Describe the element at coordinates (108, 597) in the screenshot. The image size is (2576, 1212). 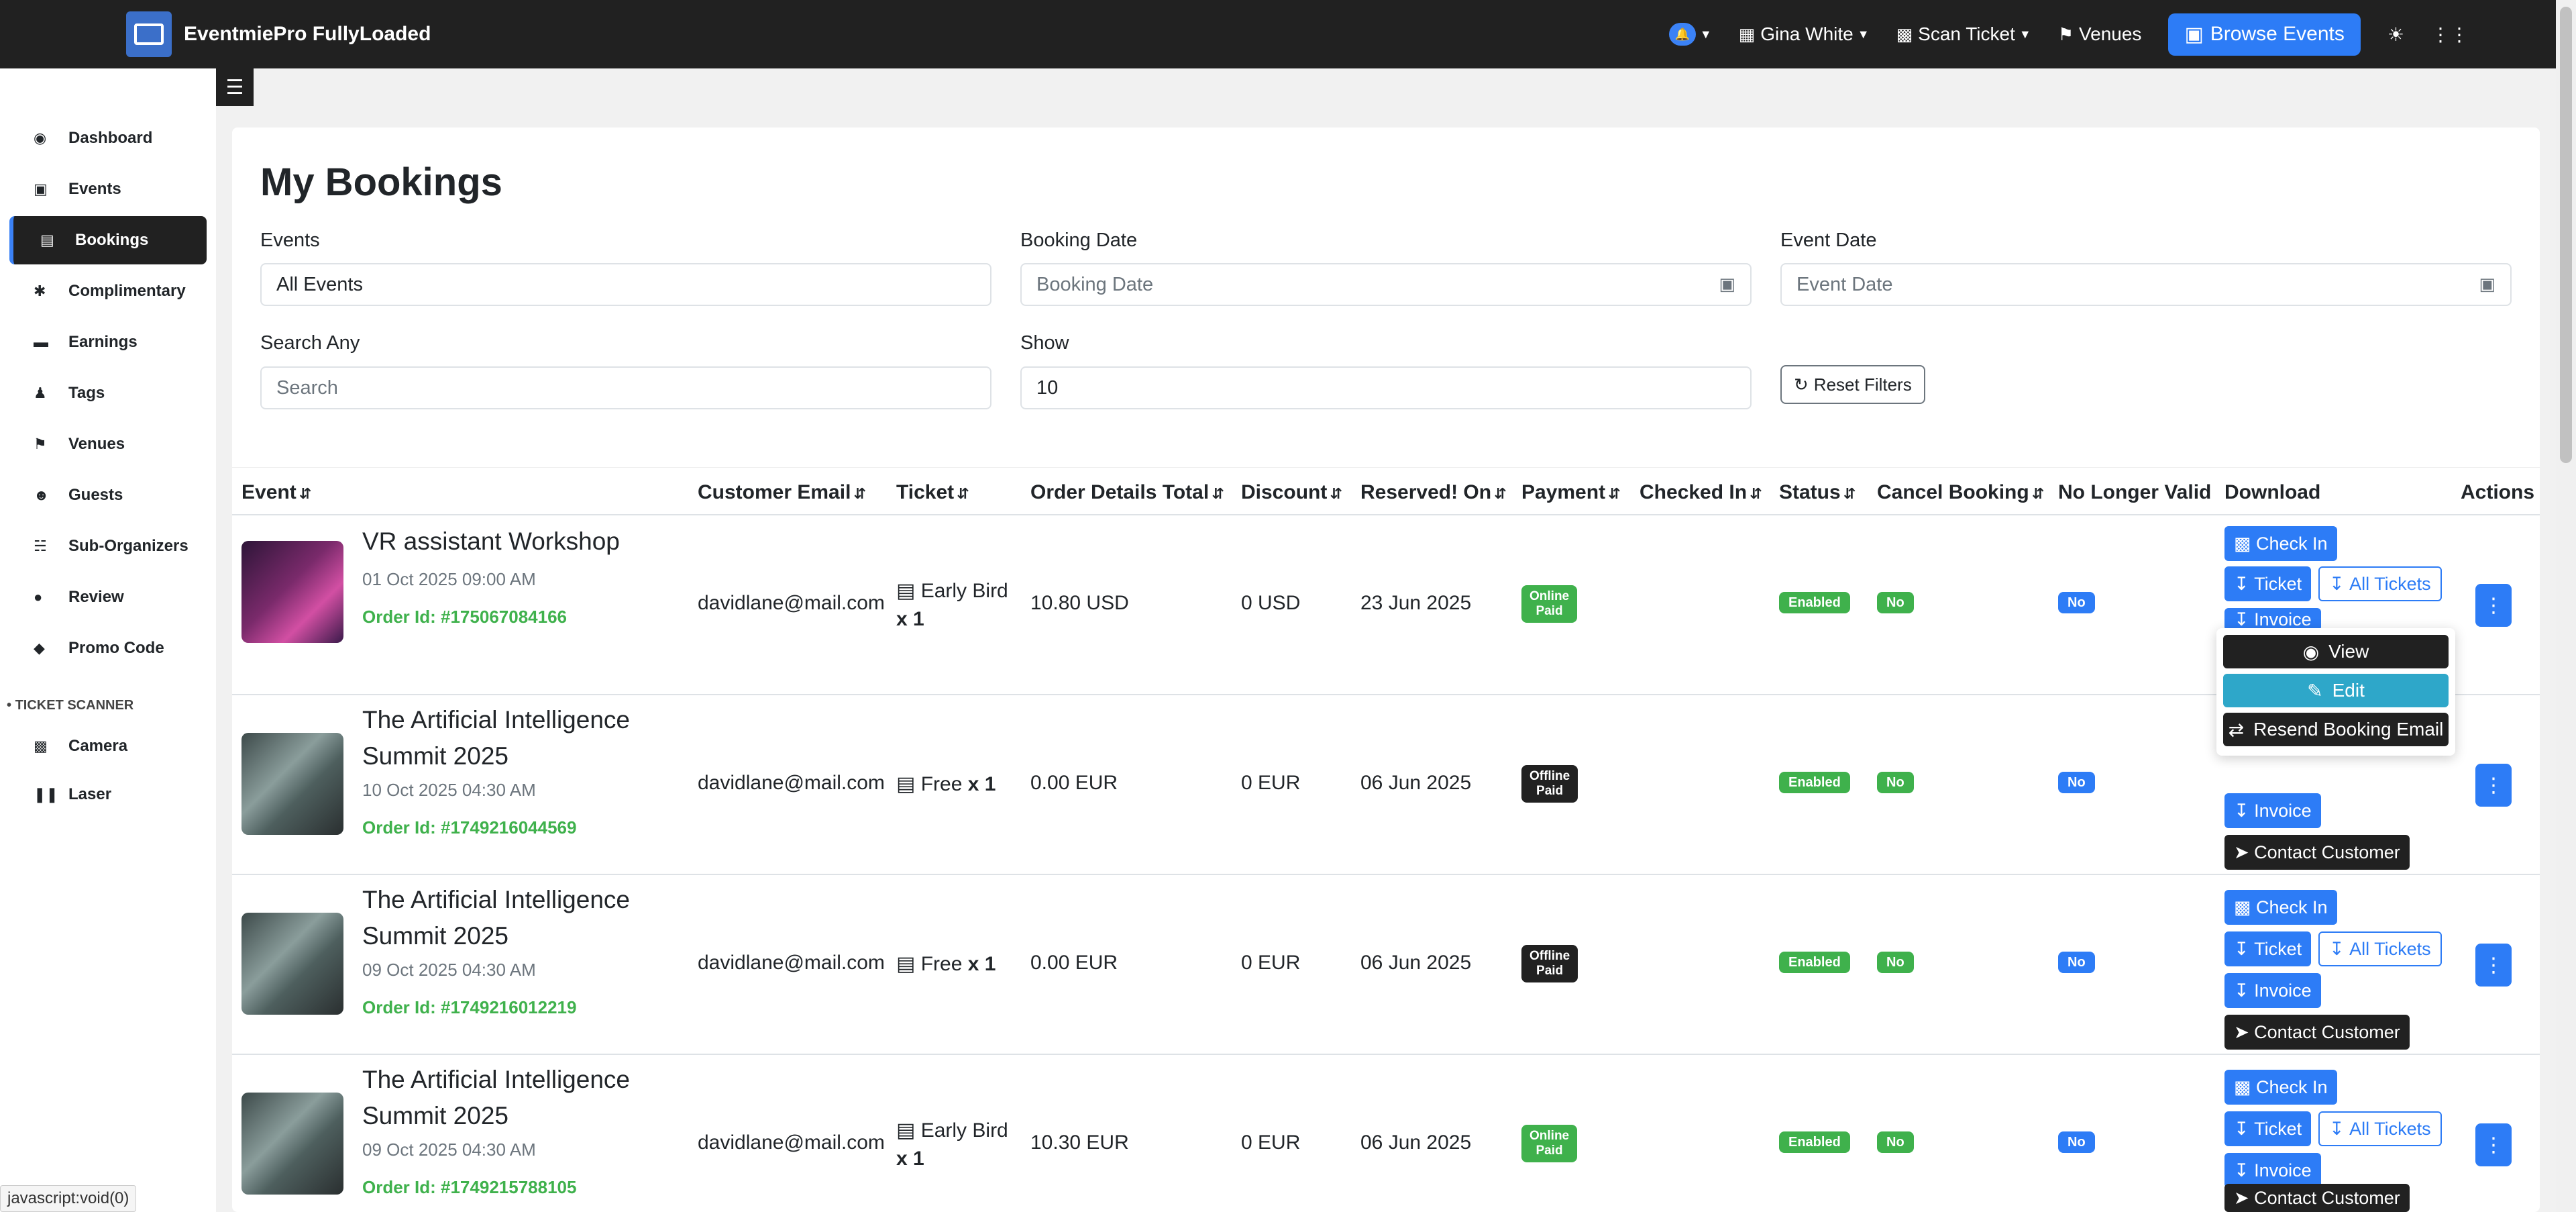
I see `sidebar-item-review: ● Review` at that location.